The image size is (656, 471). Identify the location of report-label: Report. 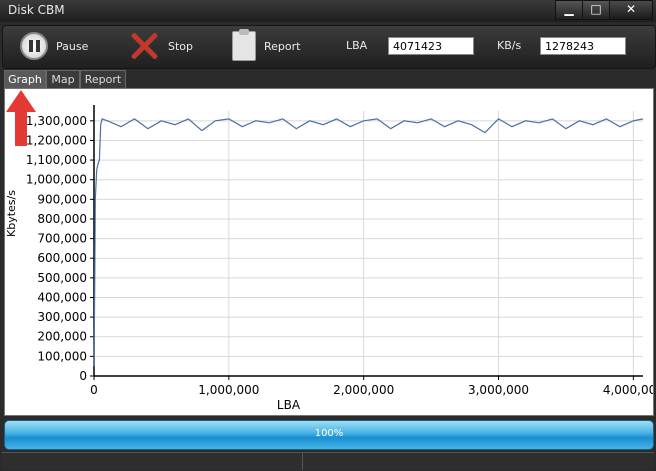
(282, 46).